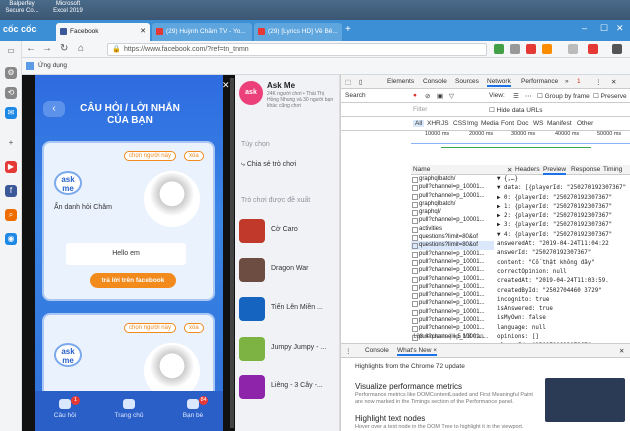  I want to click on tab-response: Response, so click(585, 169).